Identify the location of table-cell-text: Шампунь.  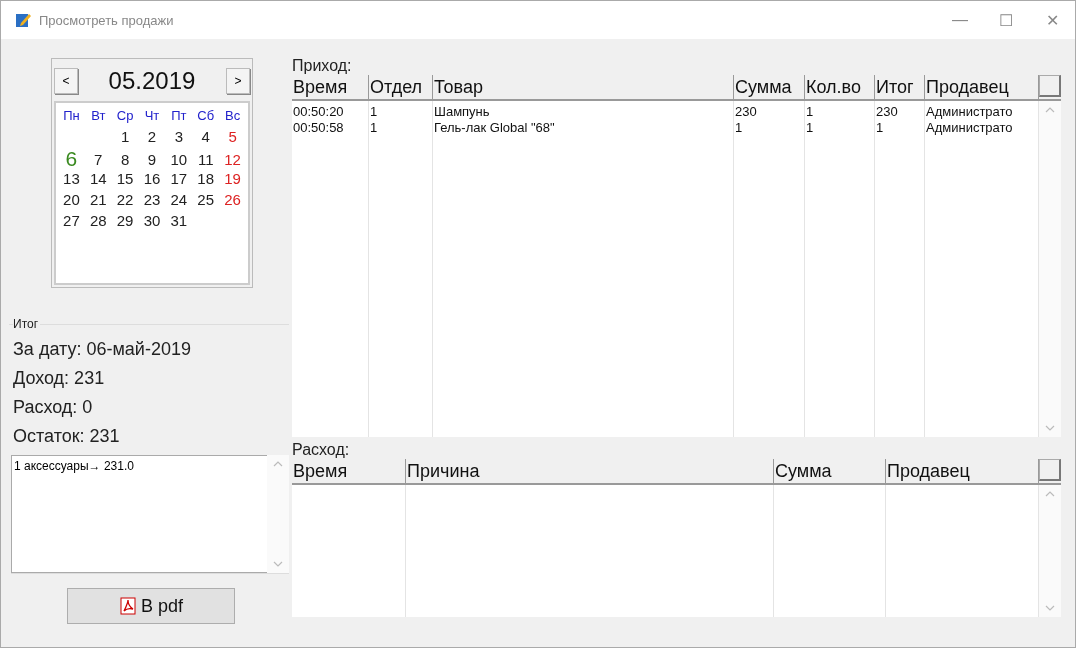
(462, 112).